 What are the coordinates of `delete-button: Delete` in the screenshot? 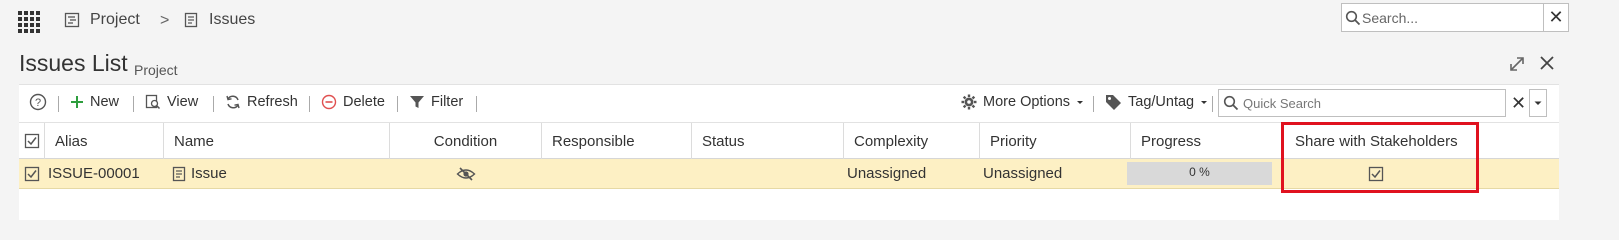 It's located at (353, 102).